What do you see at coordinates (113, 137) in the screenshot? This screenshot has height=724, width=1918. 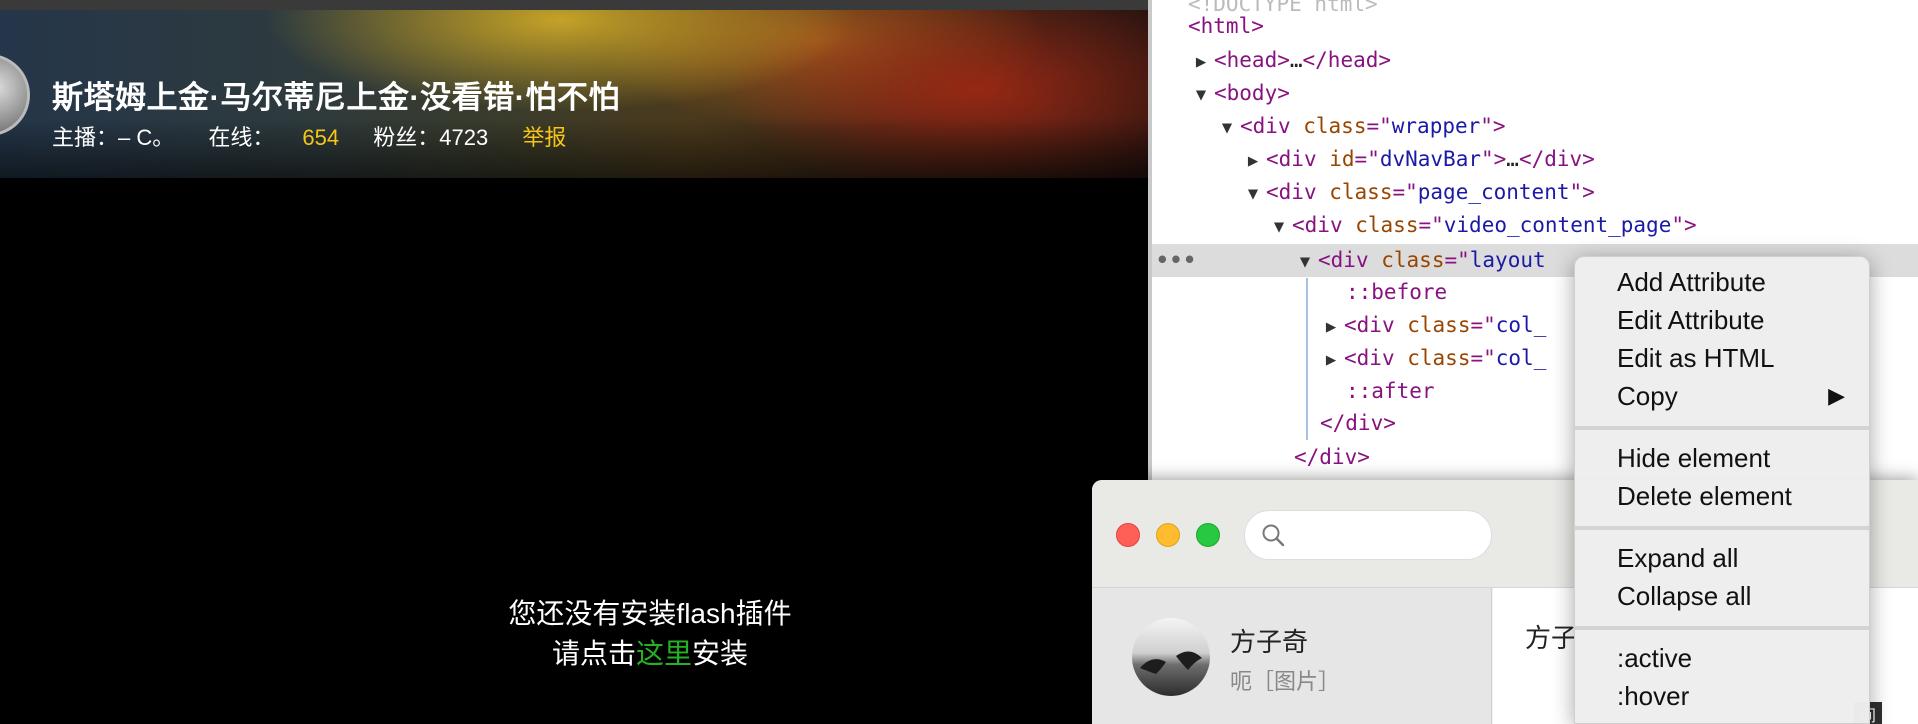 I see `anchor-name: 主播：– C。` at bounding box center [113, 137].